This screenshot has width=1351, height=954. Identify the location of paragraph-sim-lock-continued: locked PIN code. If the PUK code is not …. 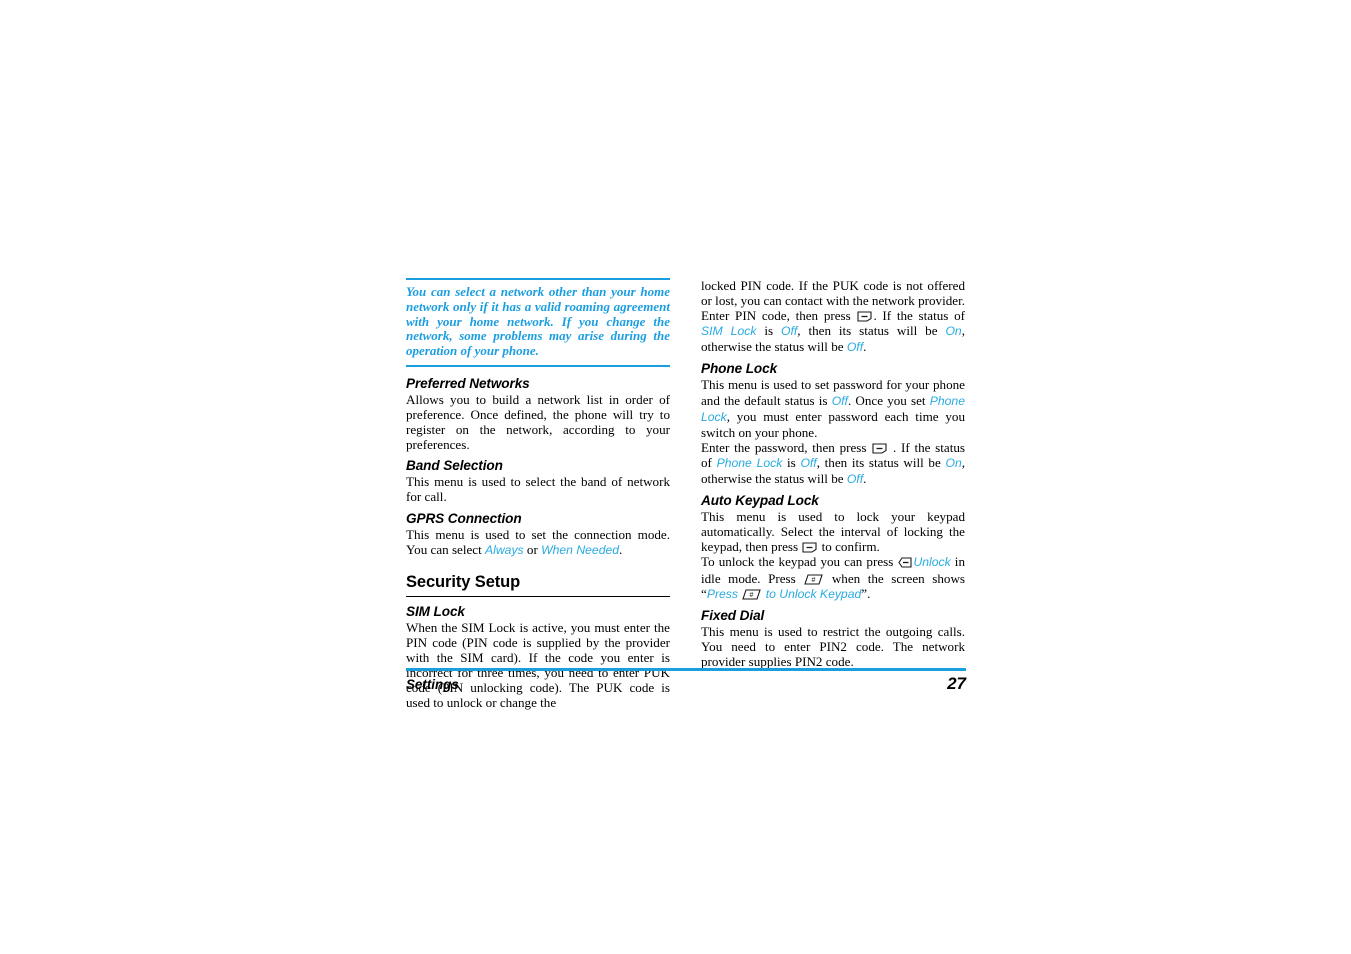
(833, 293).